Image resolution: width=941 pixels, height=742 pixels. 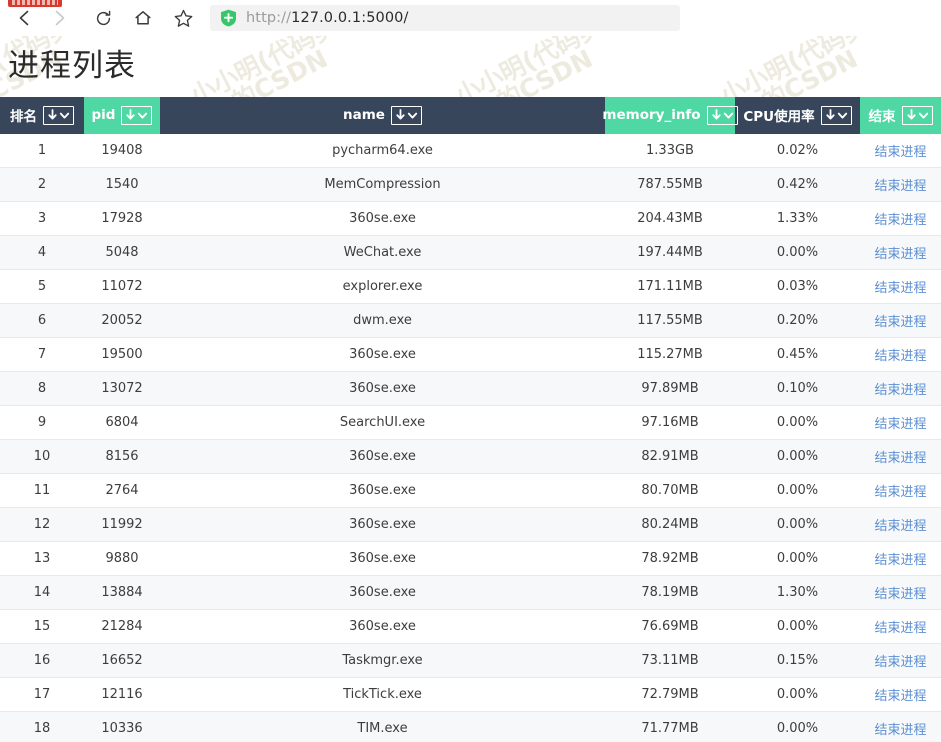 I want to click on column-header-memory: memory_info, so click(x=670, y=115).